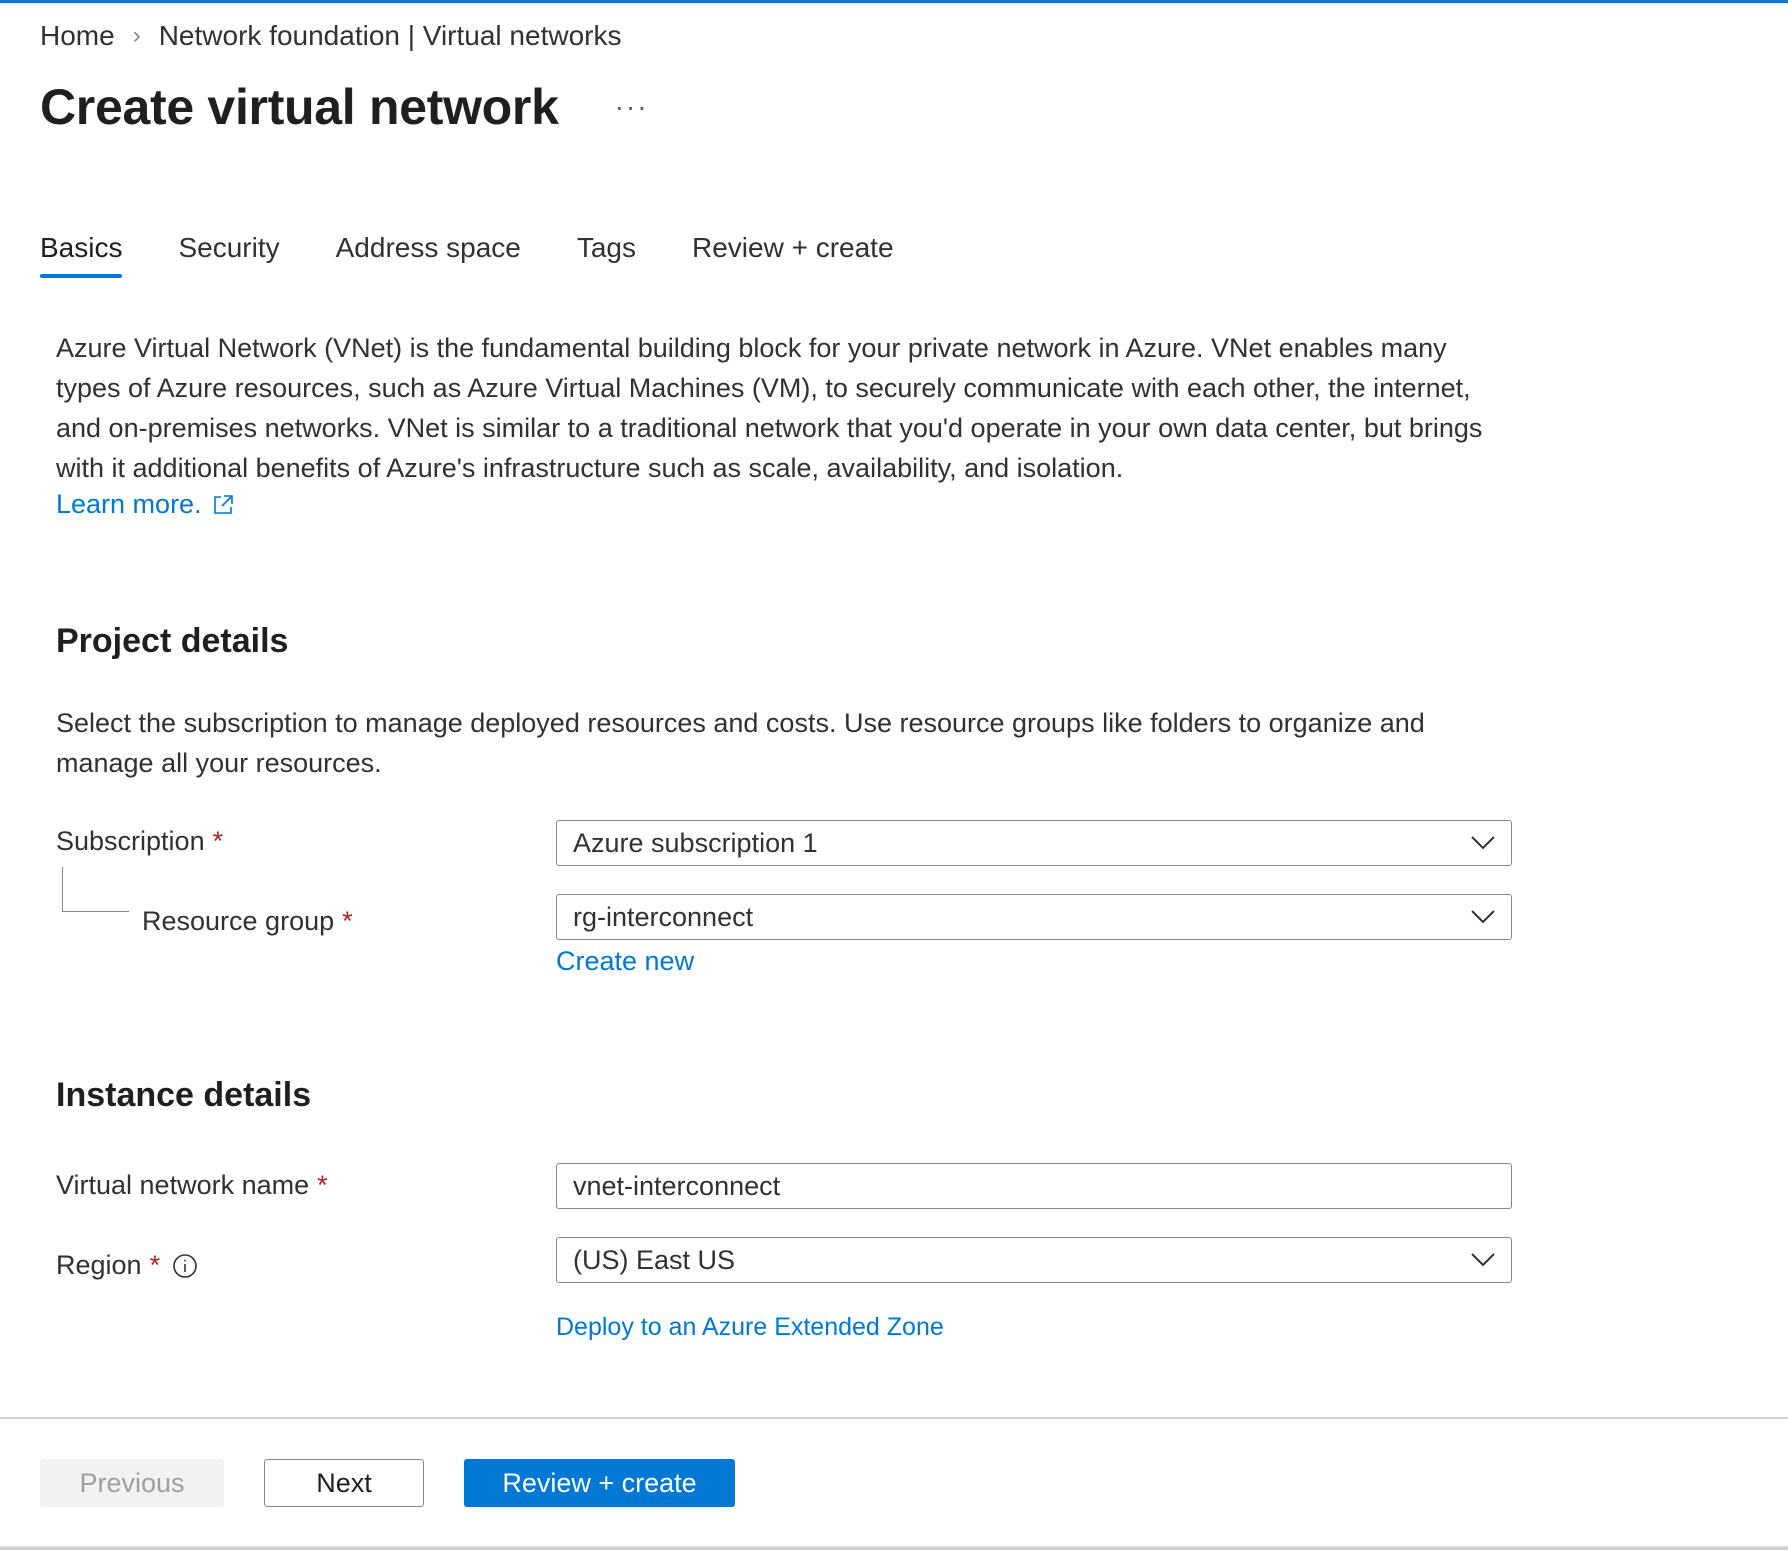 Image resolution: width=1788 pixels, height=1550 pixels. What do you see at coordinates (132, 1483) in the screenshot?
I see `previous-button: Previous` at bounding box center [132, 1483].